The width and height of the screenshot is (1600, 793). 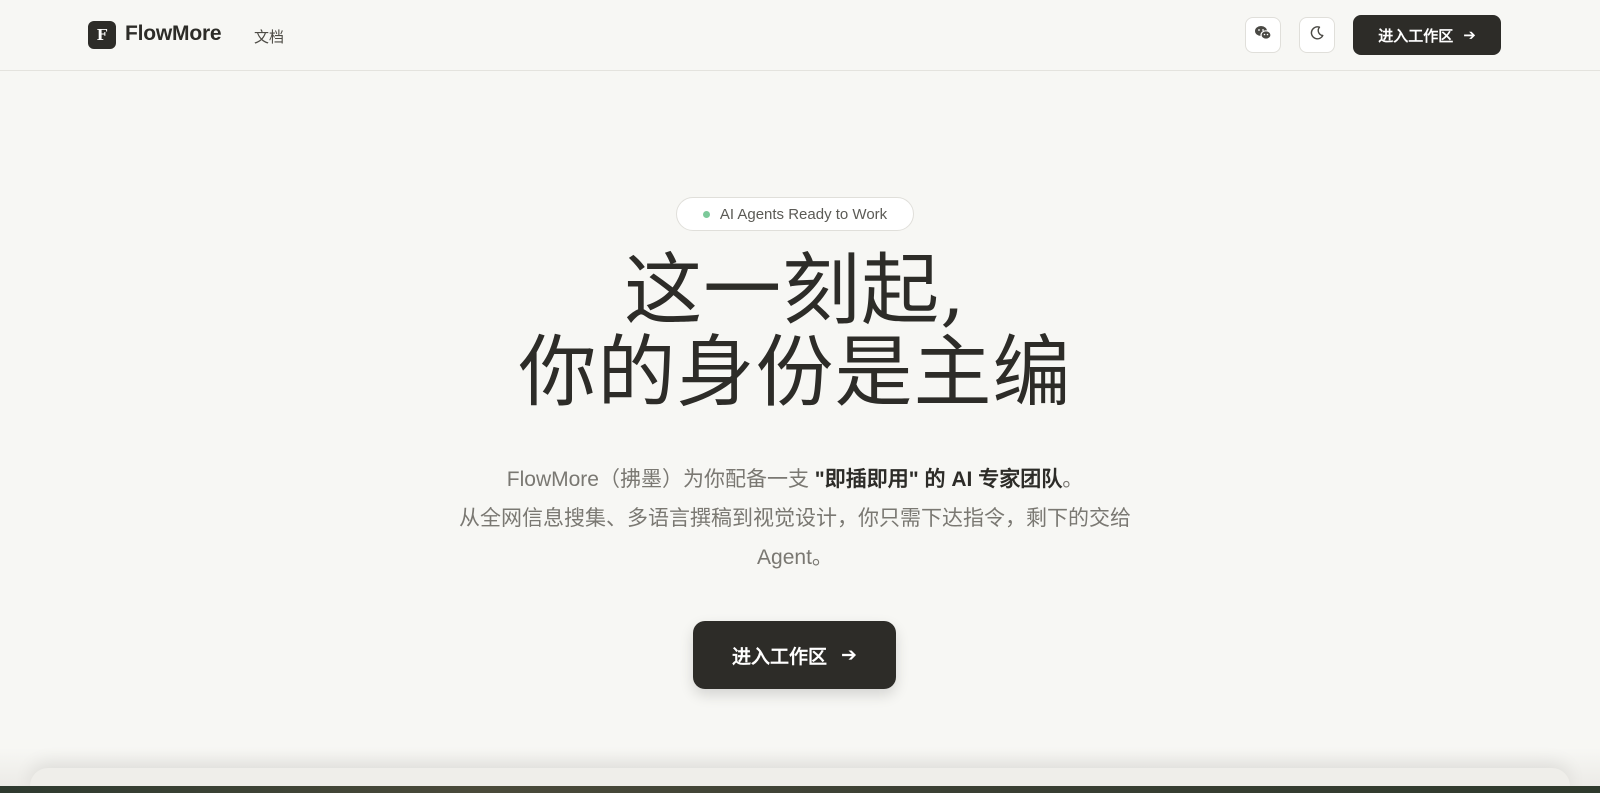 What do you see at coordinates (803, 214) in the screenshot?
I see `status-badge-text: AI Agents Ready to Work` at bounding box center [803, 214].